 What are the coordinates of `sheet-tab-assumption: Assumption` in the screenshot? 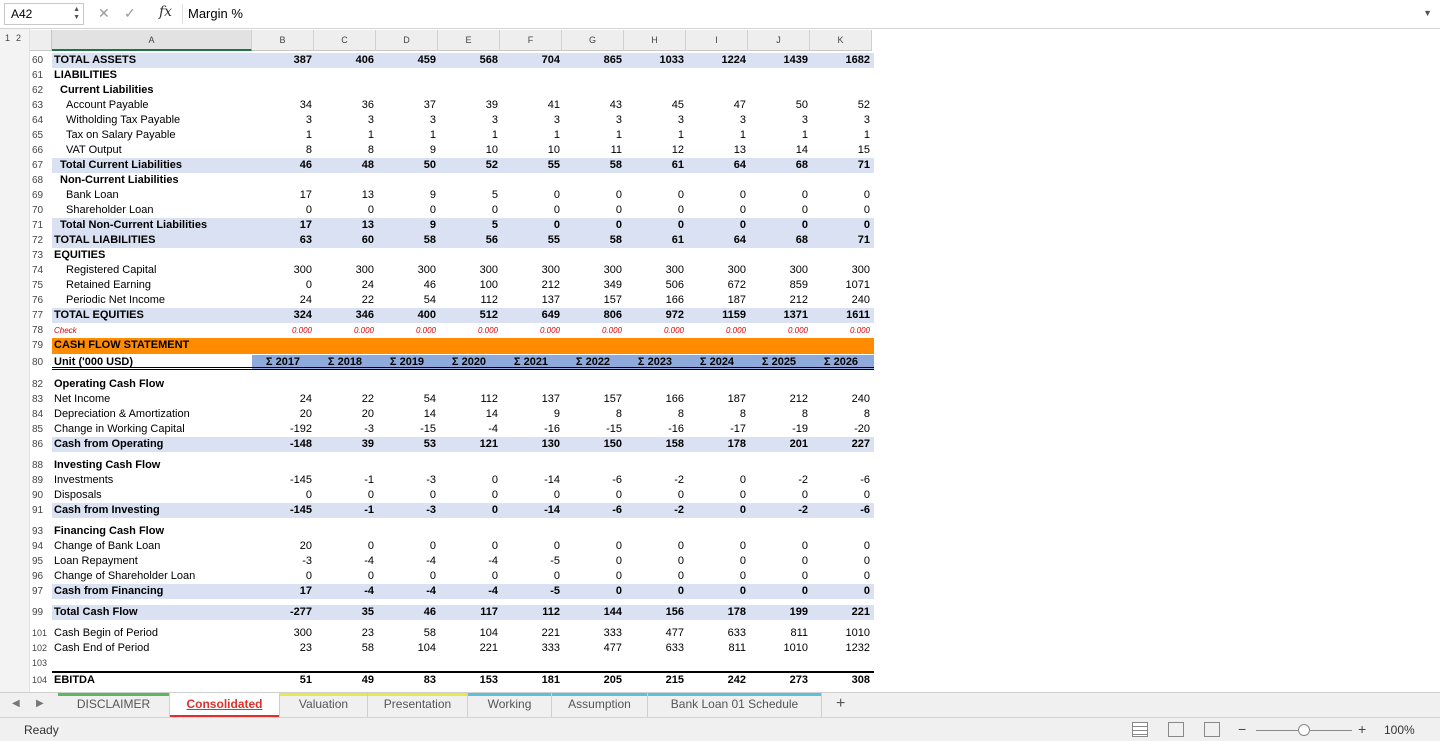 It's located at (600, 705).